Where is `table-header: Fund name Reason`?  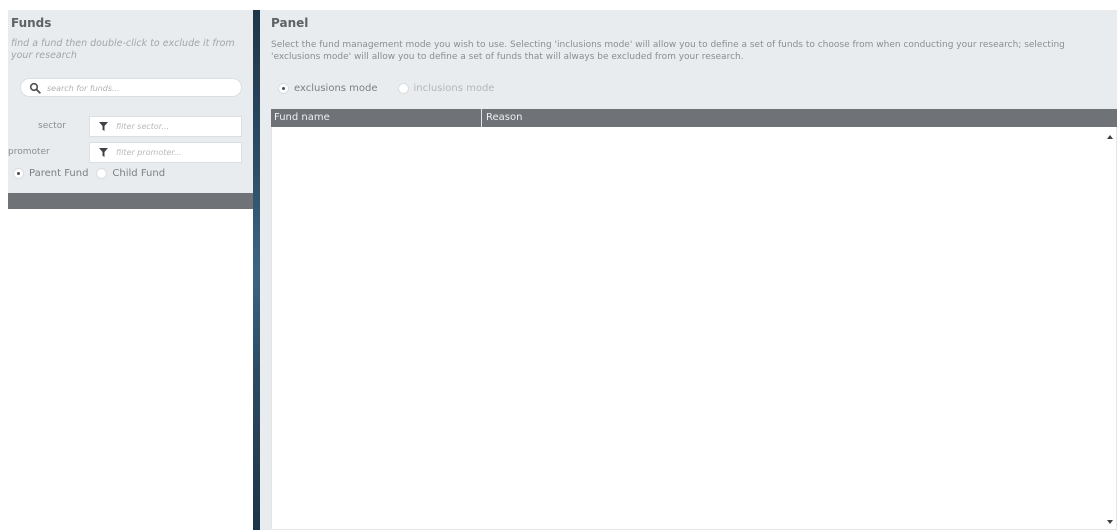 table-header: Fund name Reason is located at coordinates (694, 118).